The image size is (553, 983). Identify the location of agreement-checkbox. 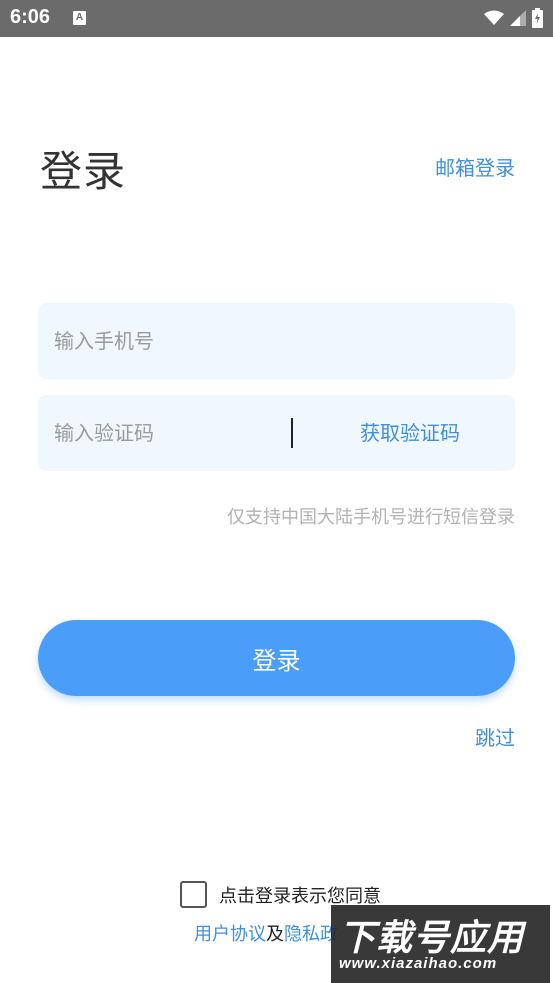
(193, 894).